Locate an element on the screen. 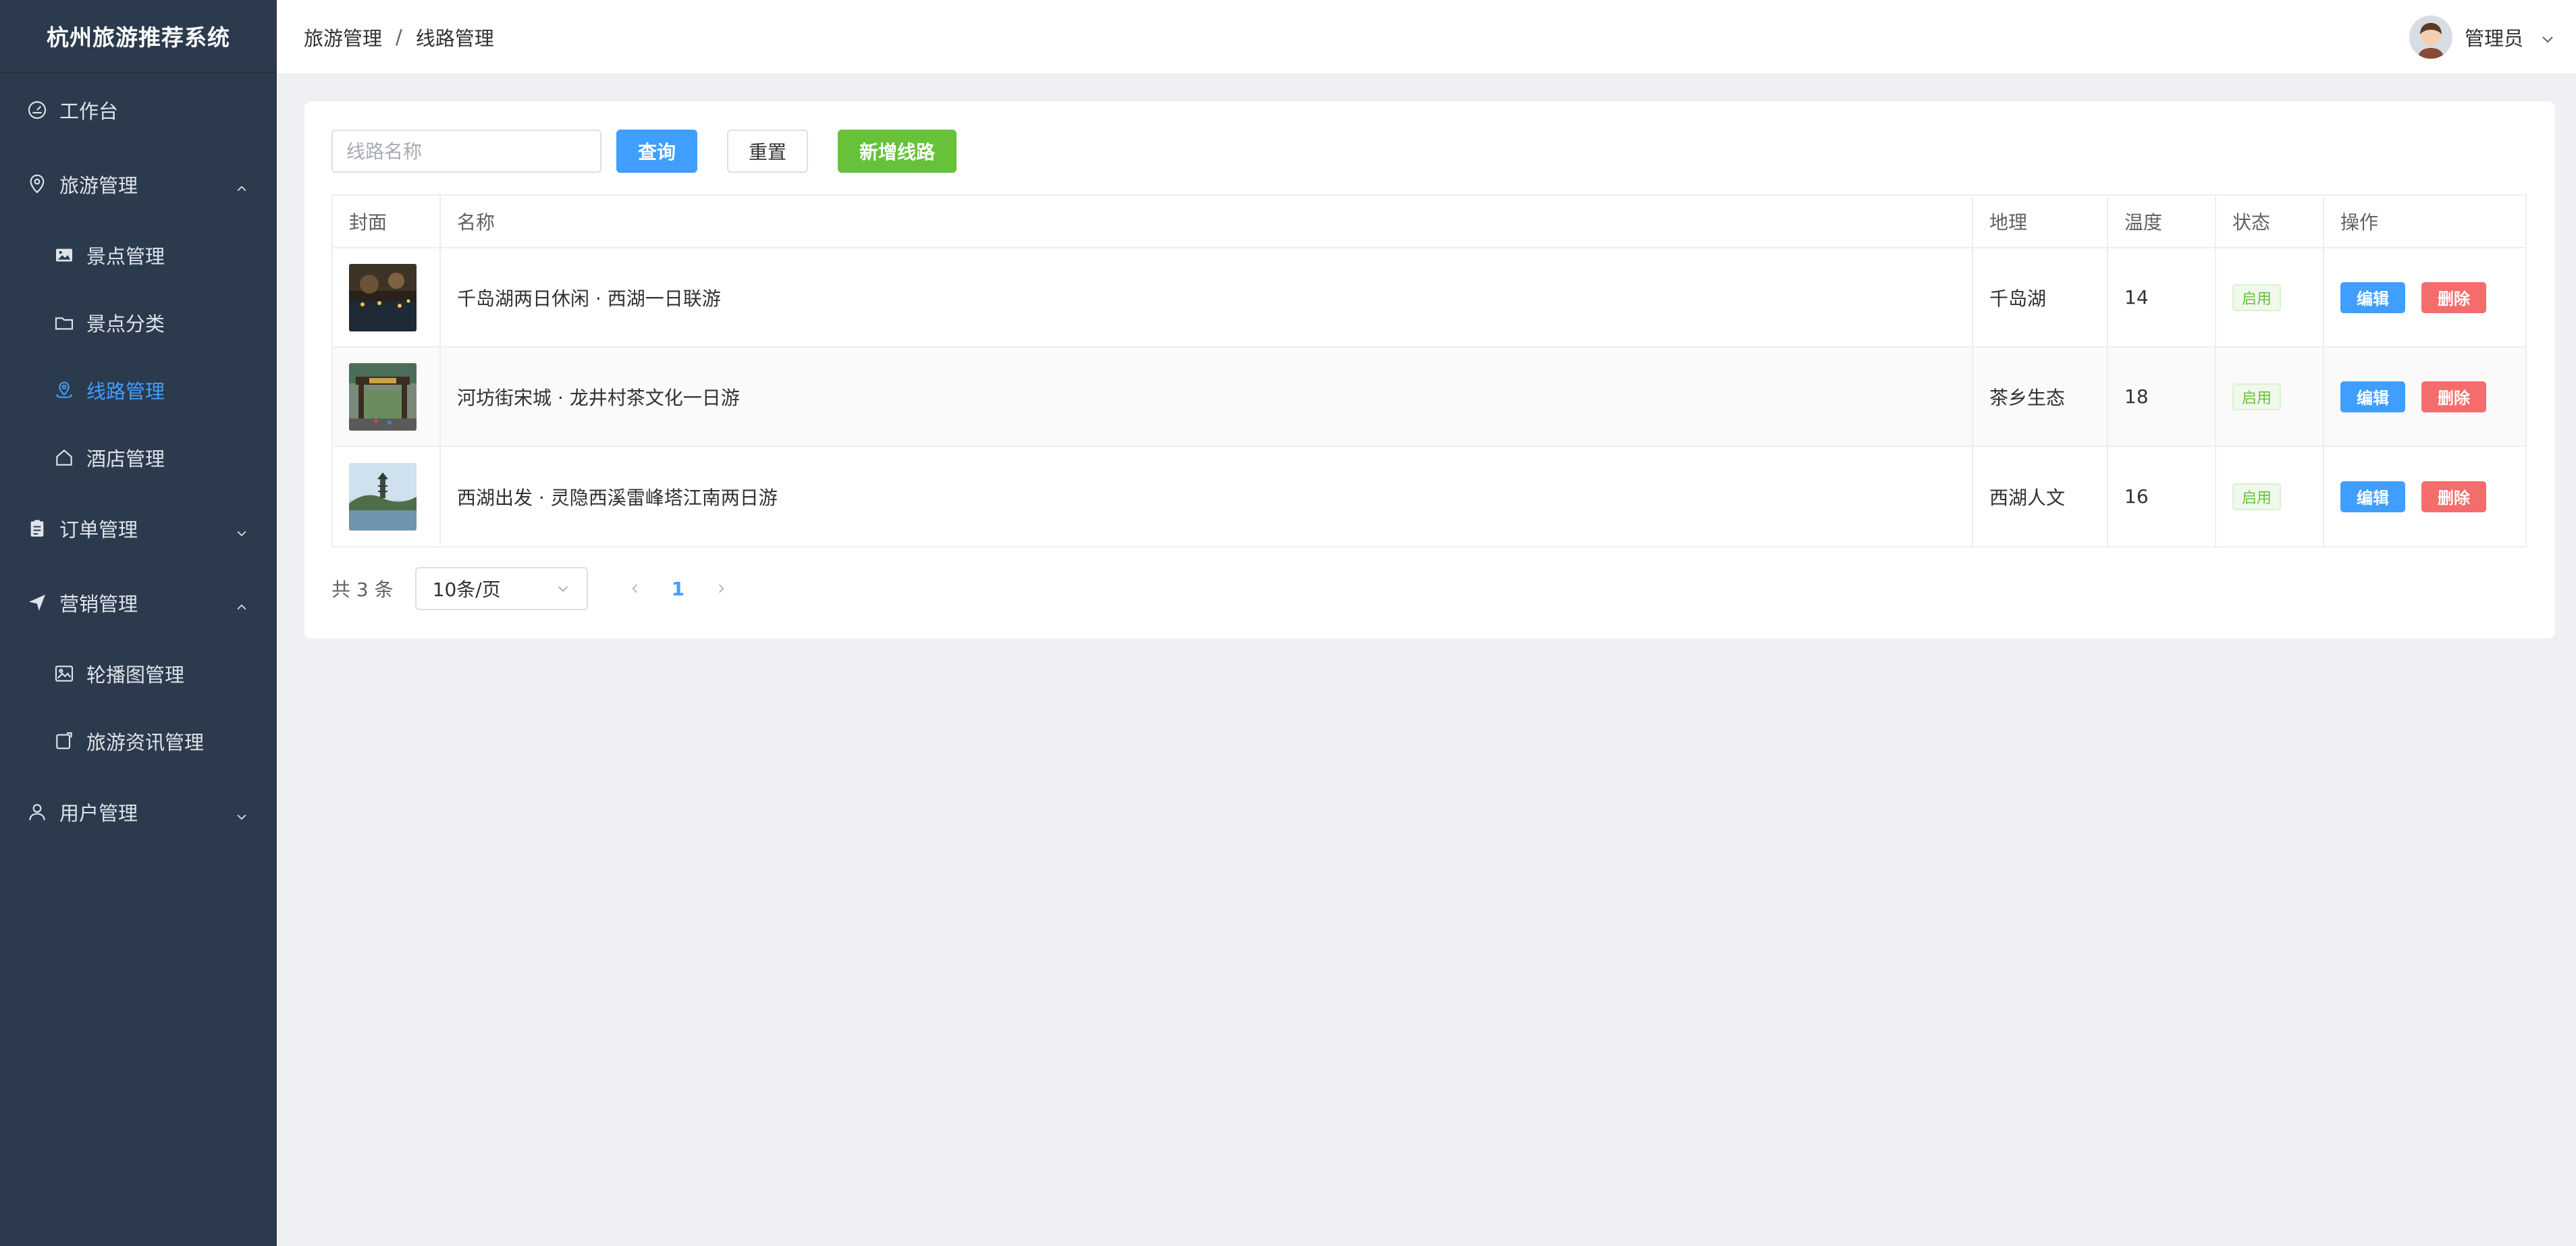 Image resolution: width=2576 pixels, height=1246 pixels. sidebar-item-marketing: 营销管理 is located at coordinates (138, 603).